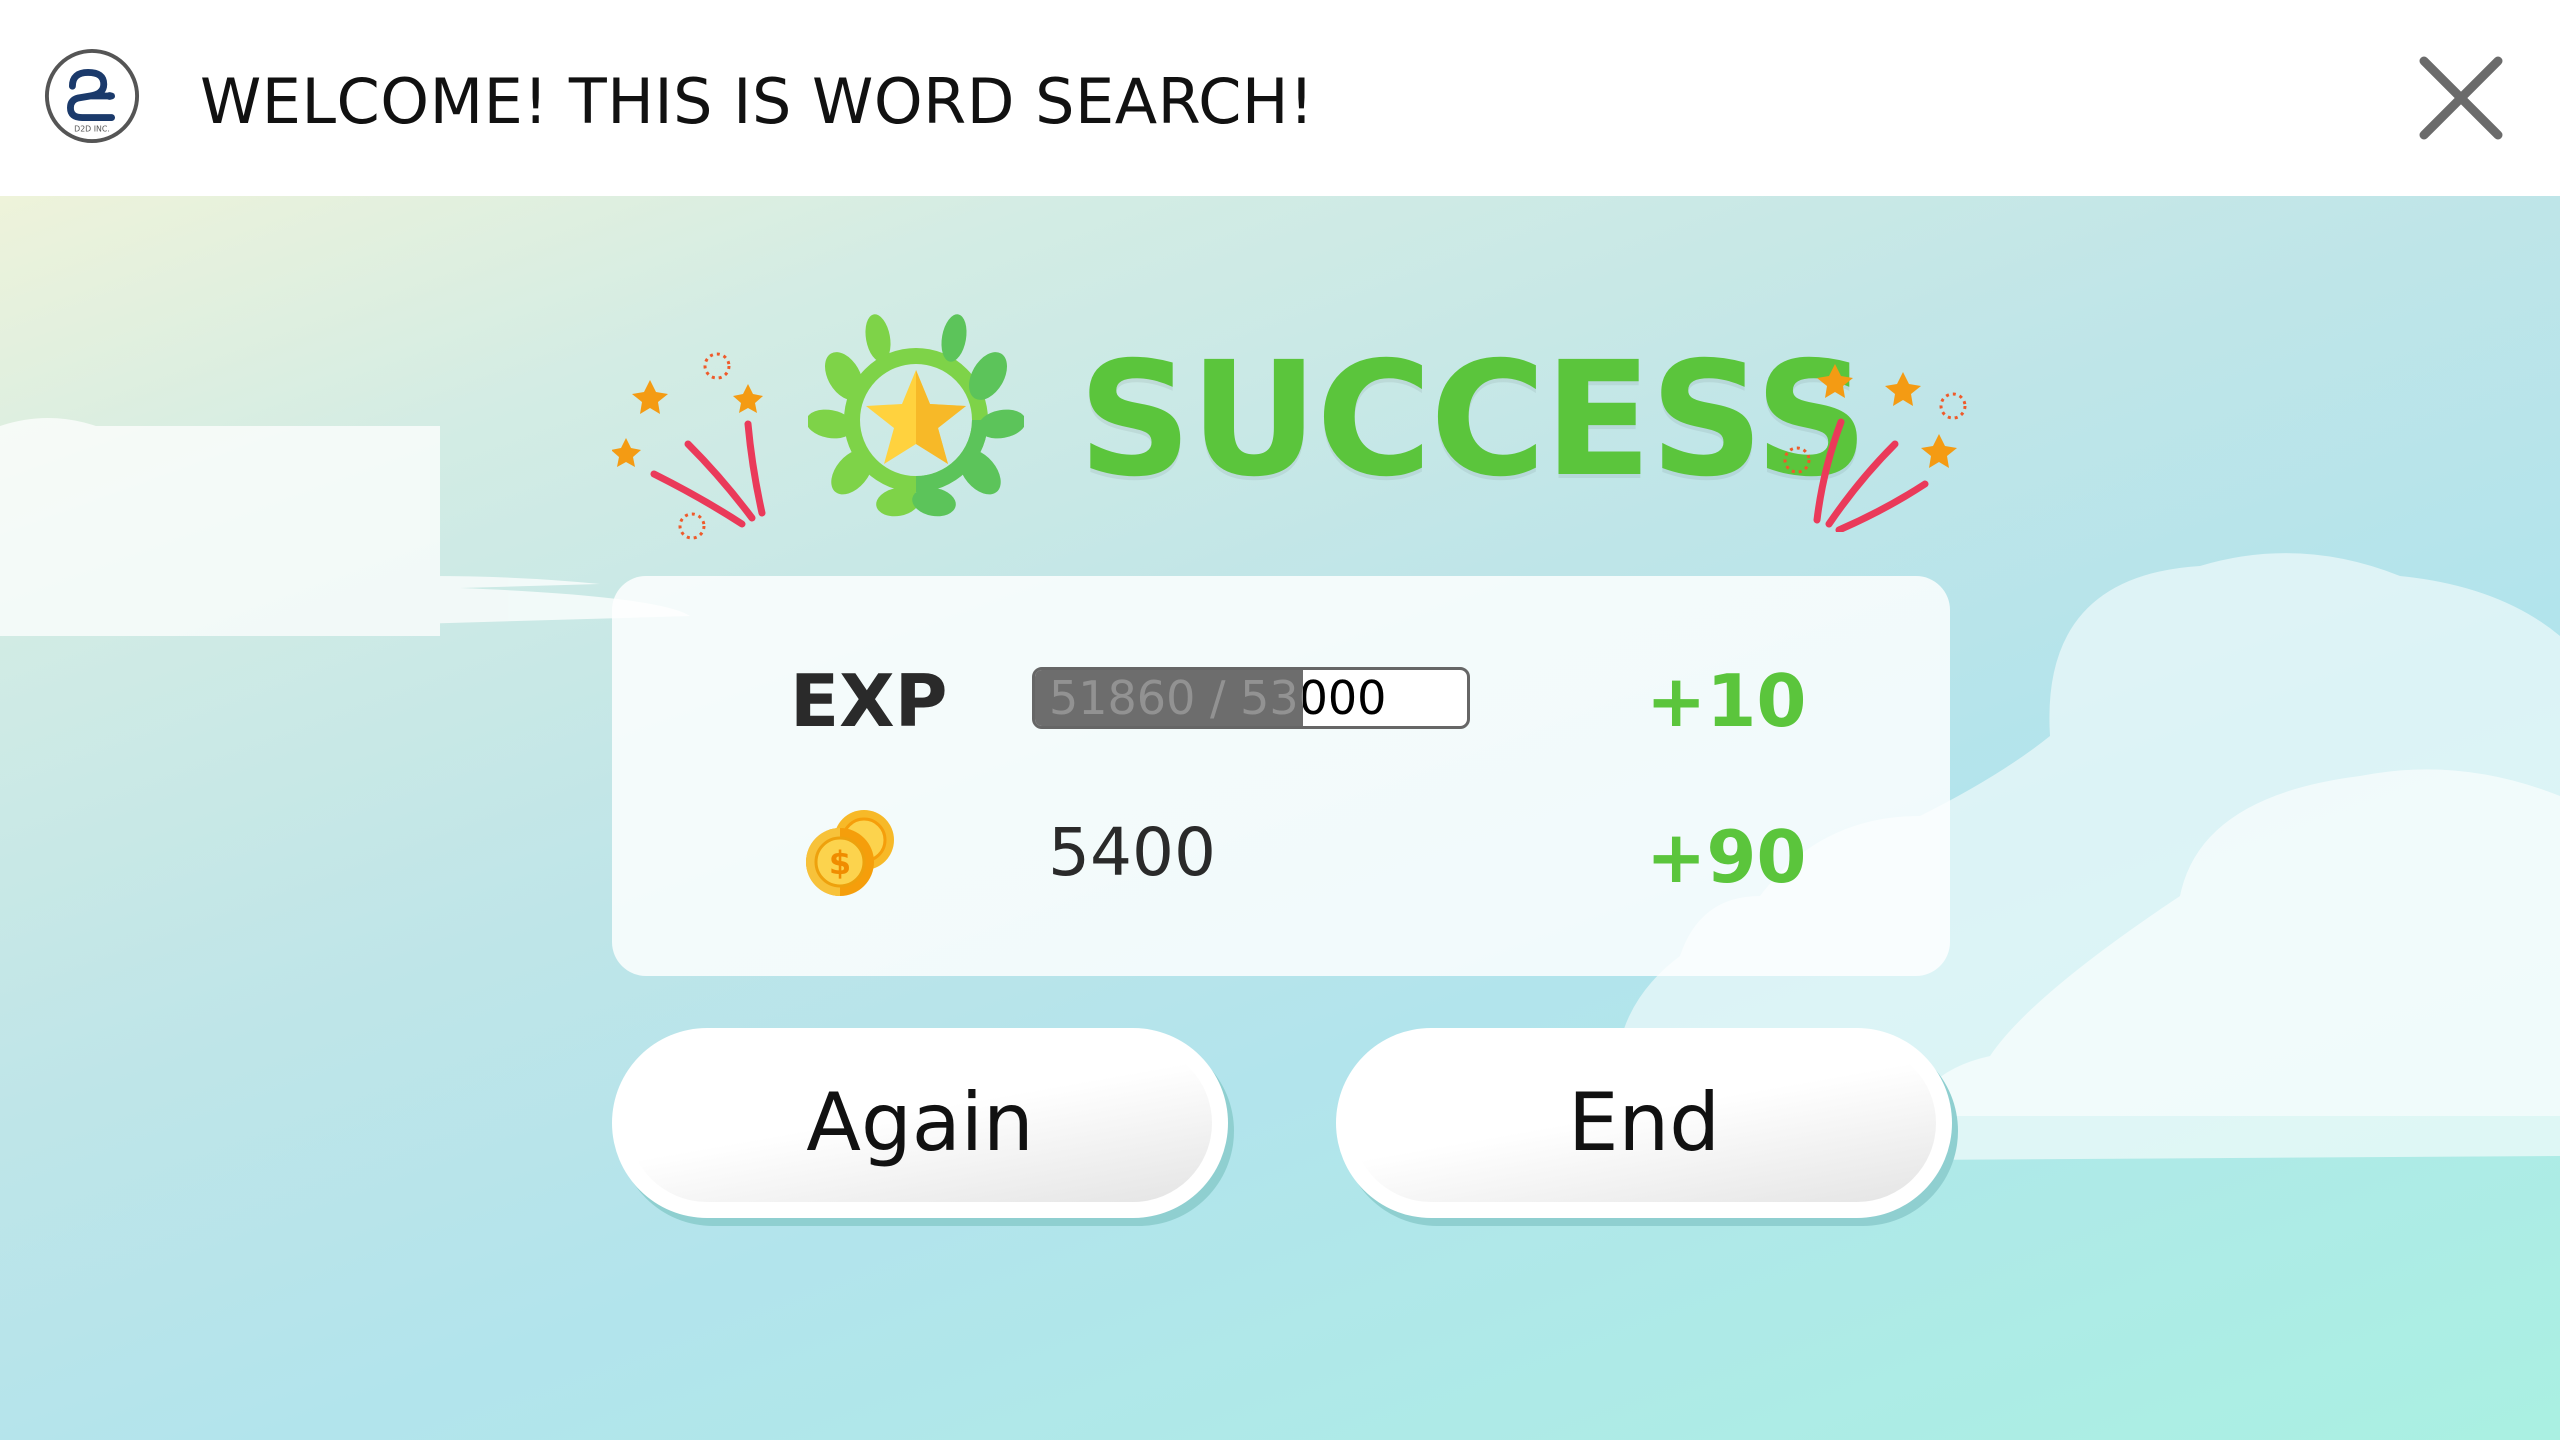 Image resolution: width=2560 pixels, height=1440 pixels. Describe the element at coordinates (1218, 698) in the screenshot. I see `exp-progress-text: 51860 / 53000` at that location.